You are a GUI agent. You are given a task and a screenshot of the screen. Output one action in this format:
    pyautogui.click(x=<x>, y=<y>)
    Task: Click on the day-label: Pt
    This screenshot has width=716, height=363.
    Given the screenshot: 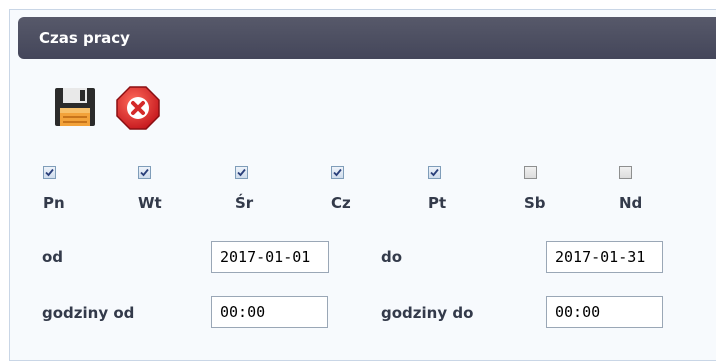 What is the action you would take?
    pyautogui.click(x=437, y=203)
    